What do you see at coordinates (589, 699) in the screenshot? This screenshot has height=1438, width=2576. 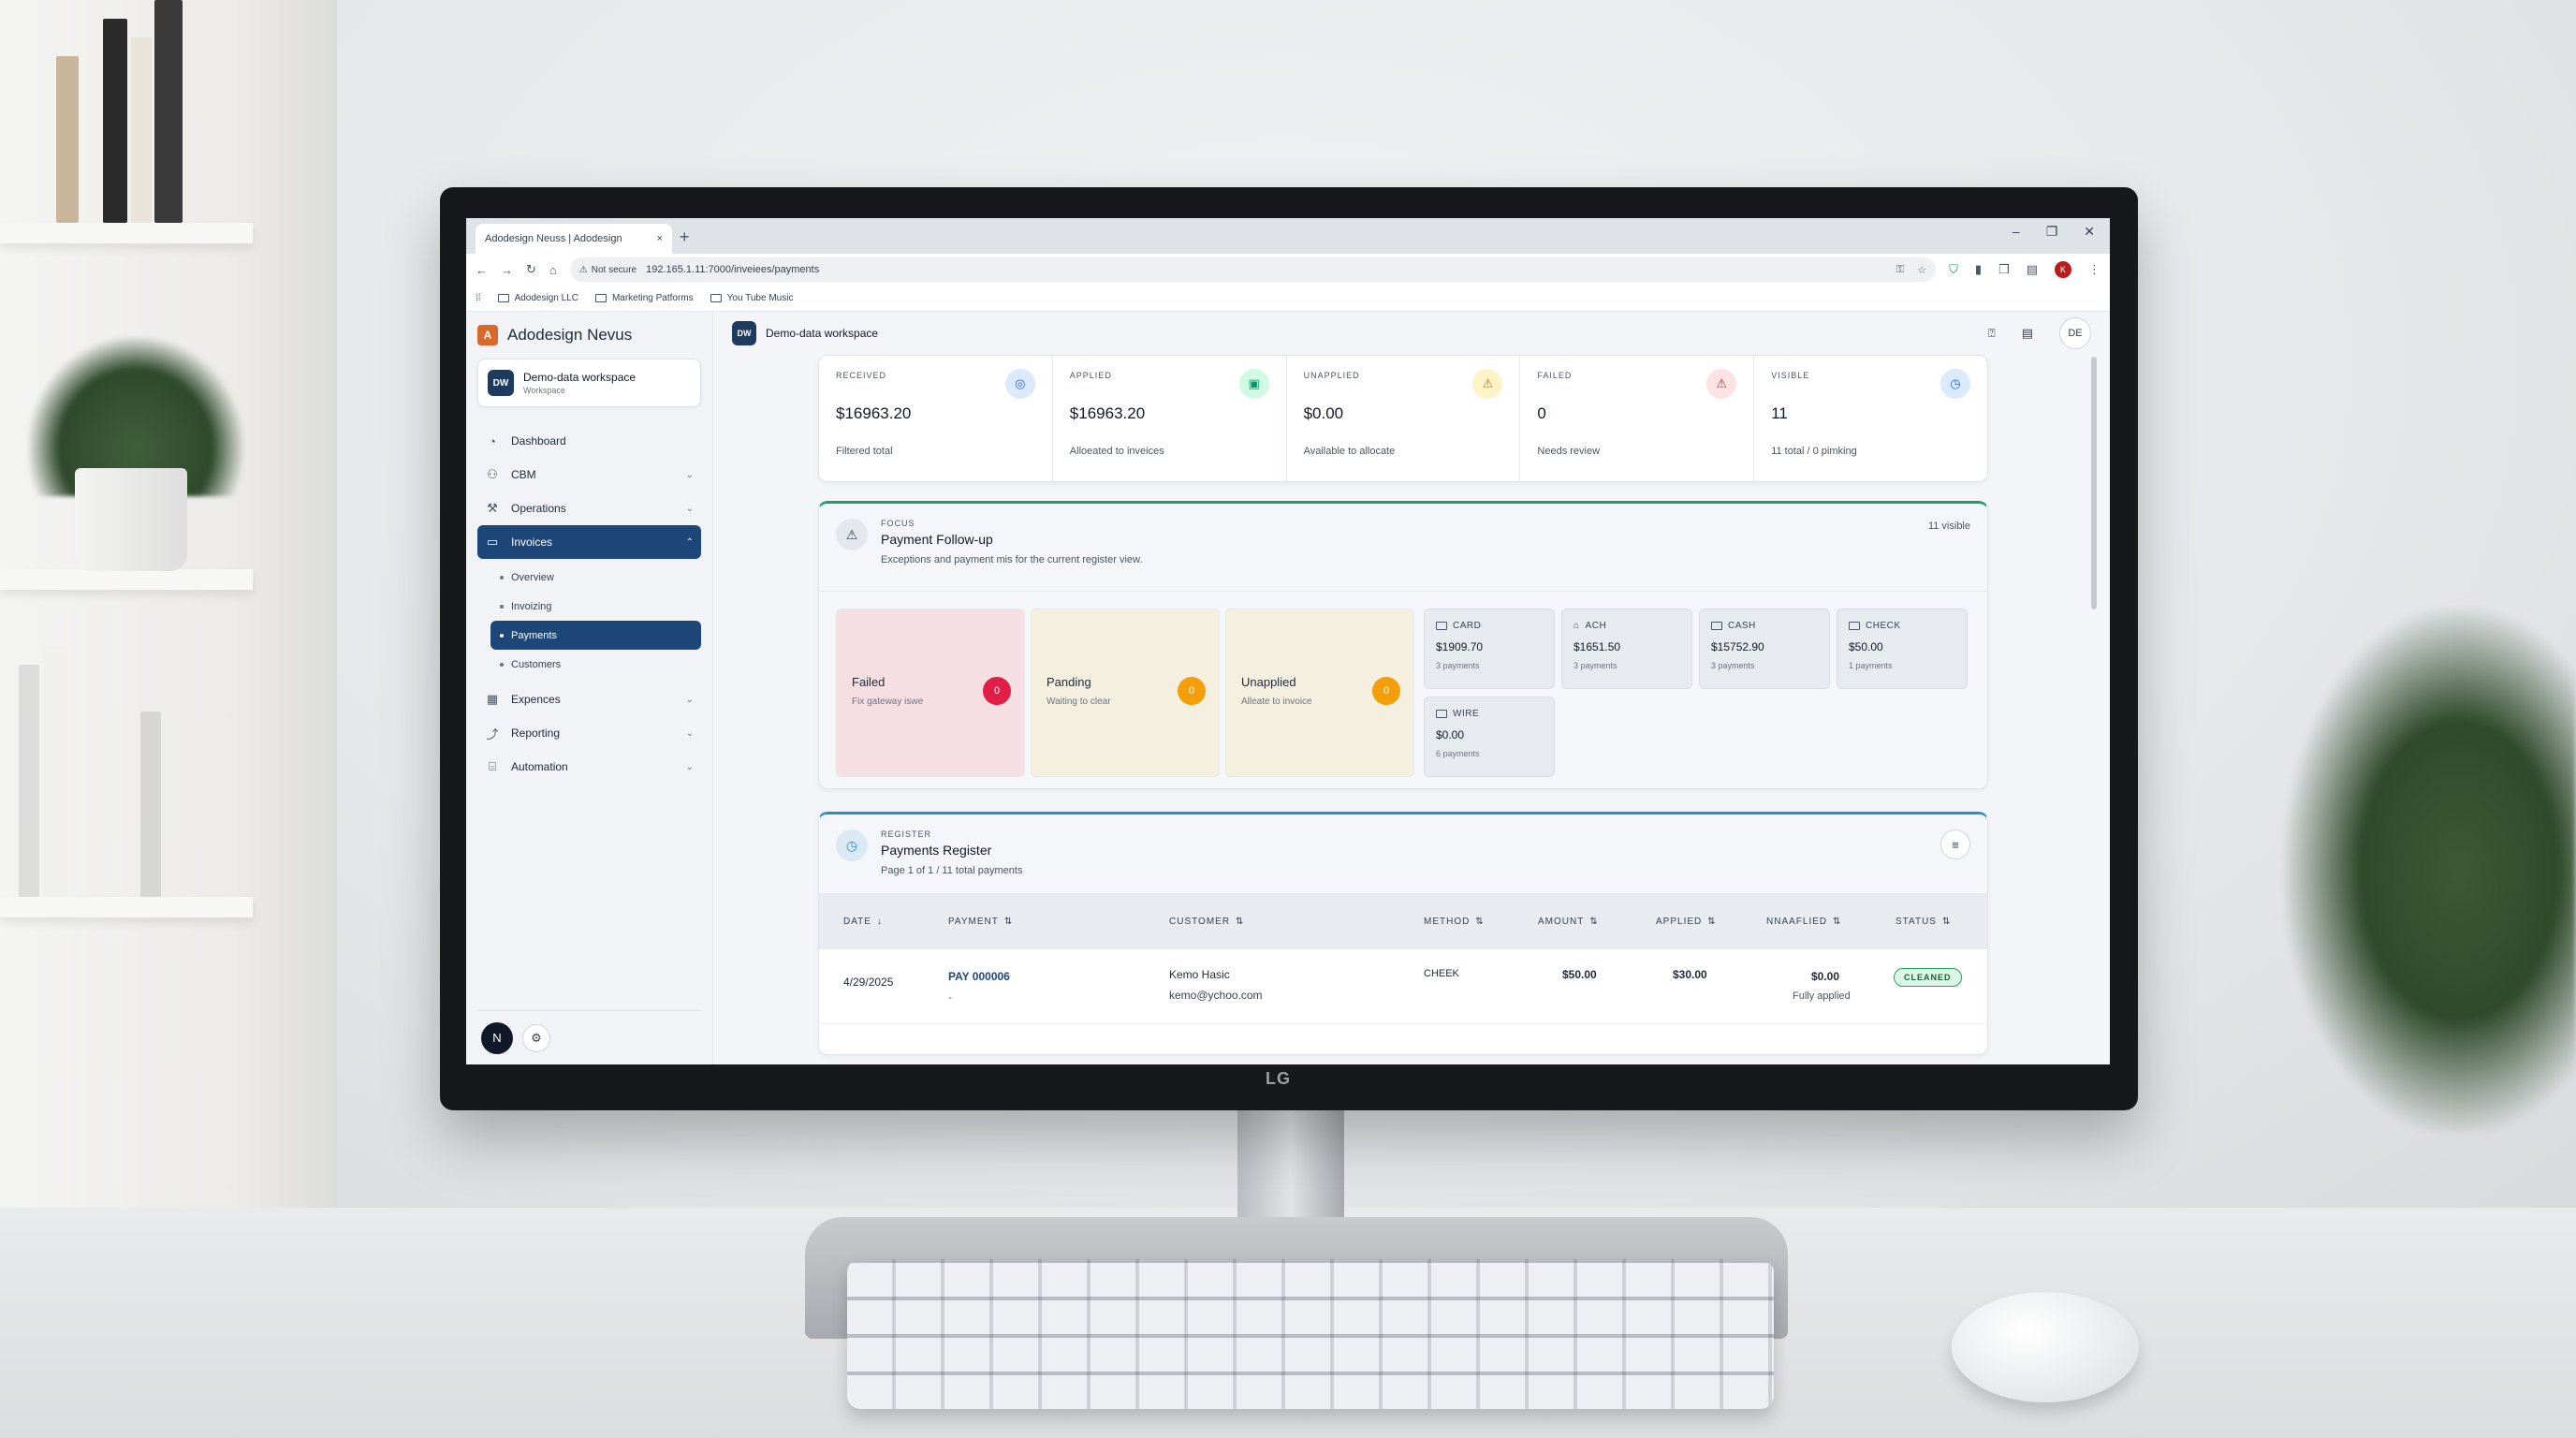 I see `sidebar-item-expences: ▦ Expences ⌄` at bounding box center [589, 699].